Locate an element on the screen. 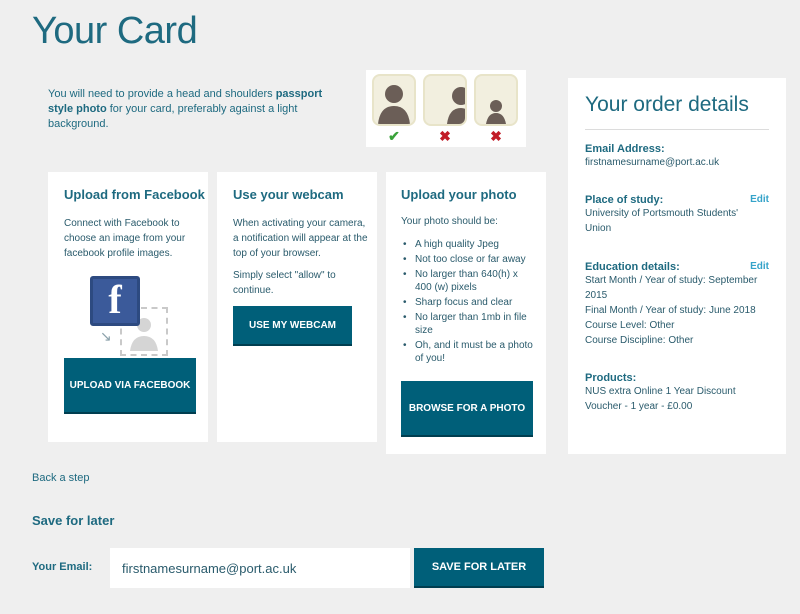  back-a-step-link: Back a step is located at coordinates (60, 478).